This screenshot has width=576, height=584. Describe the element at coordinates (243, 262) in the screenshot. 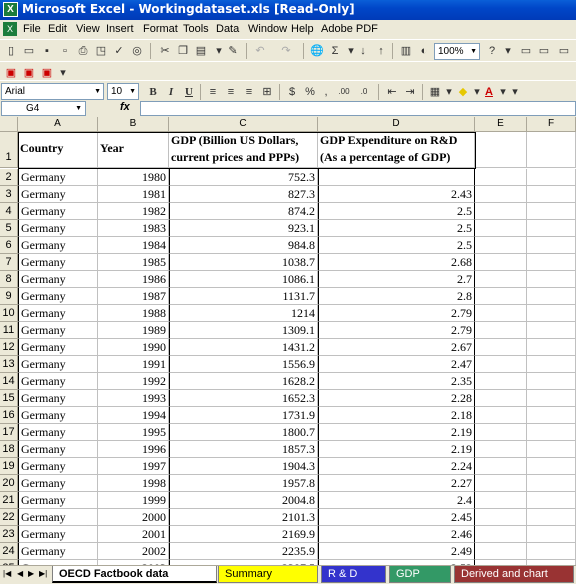

I see `cell-gdp: 1038.7` at that location.